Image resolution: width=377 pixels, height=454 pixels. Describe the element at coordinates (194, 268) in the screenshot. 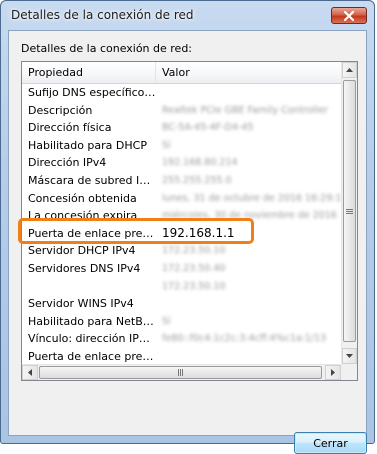

I see `value-cell: 172.23.50.40` at that location.